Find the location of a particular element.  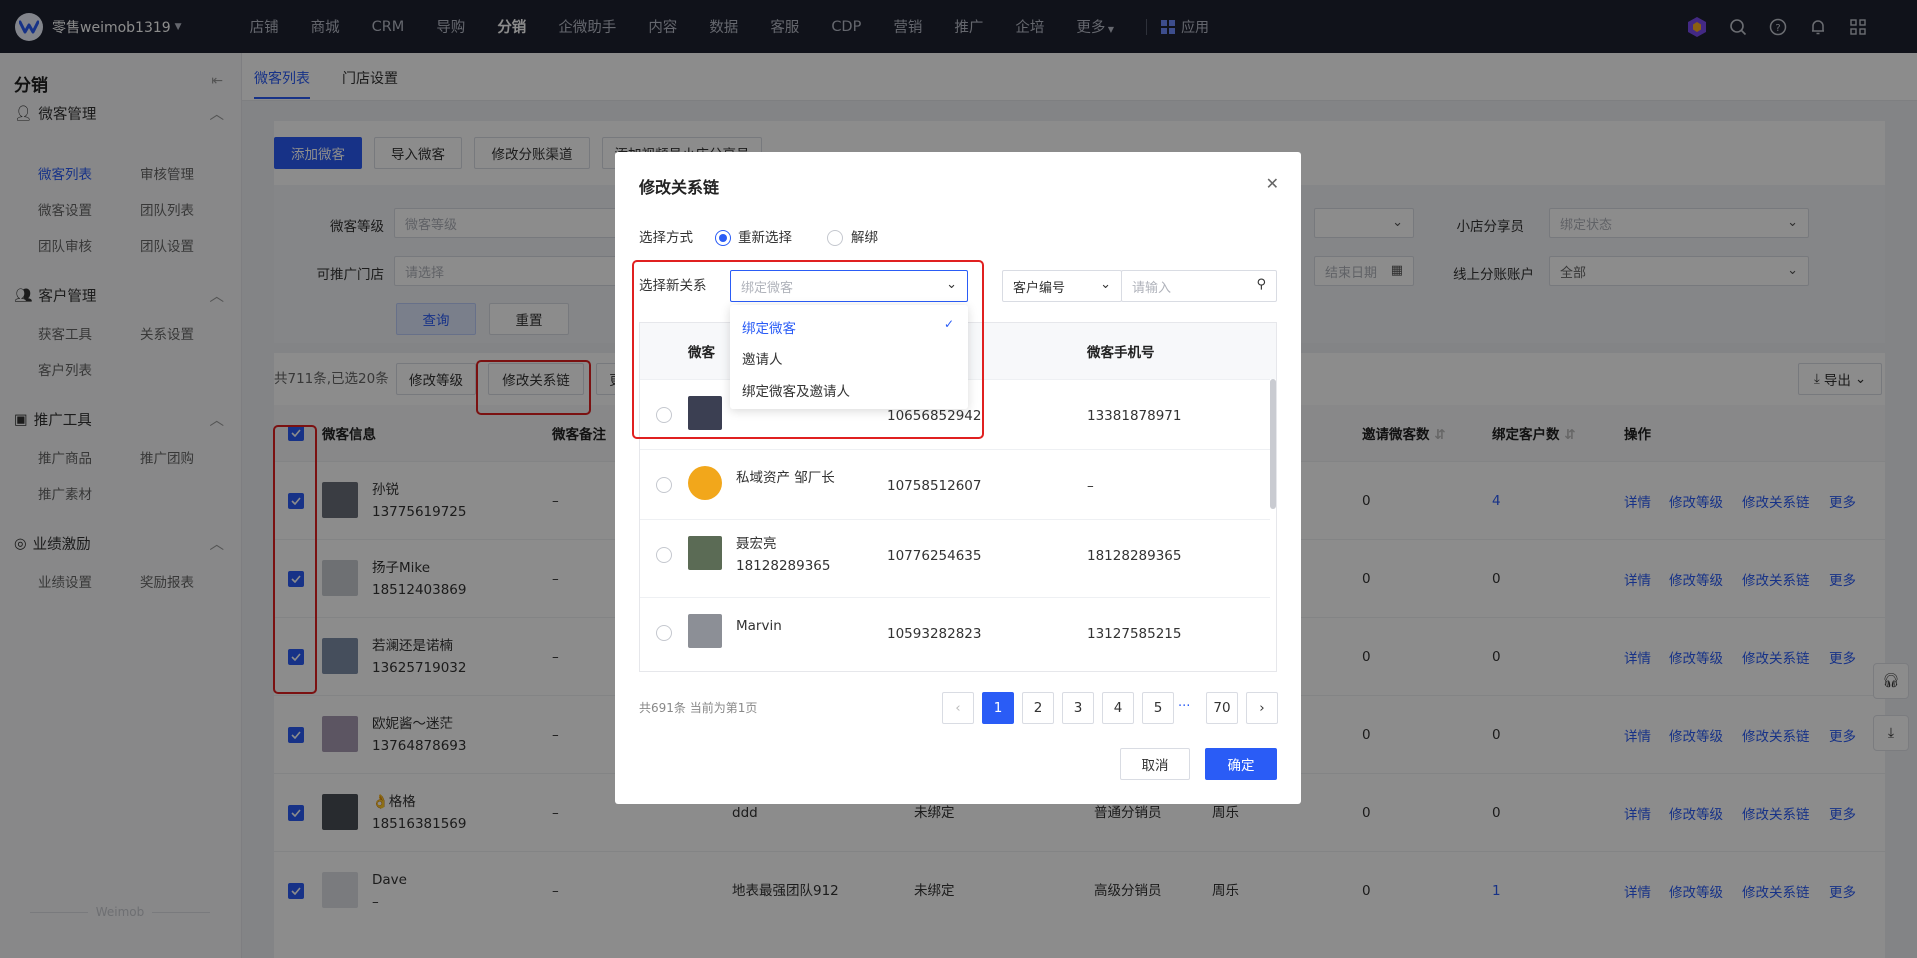

page-5-button: 5 is located at coordinates (1158, 708).